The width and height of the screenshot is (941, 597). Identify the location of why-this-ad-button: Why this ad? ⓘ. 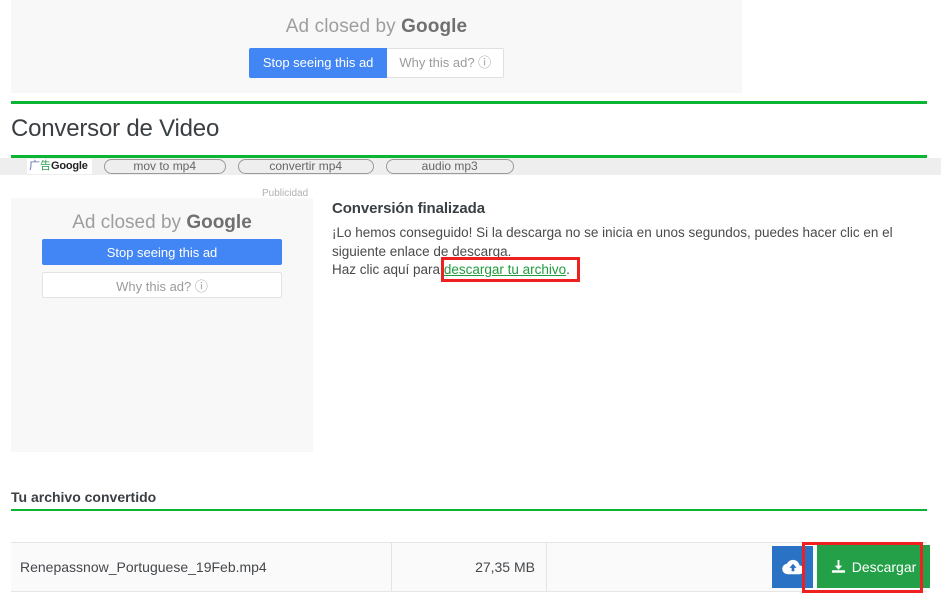
(446, 62).